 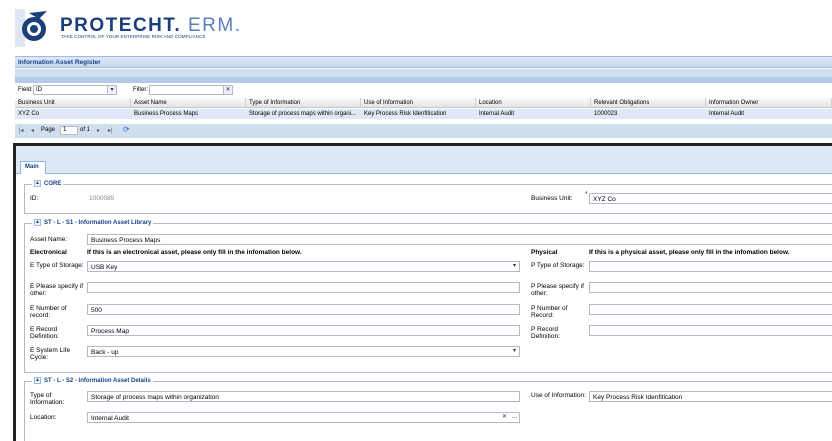 What do you see at coordinates (405, 114) in the screenshot?
I see `table-cell: Key Process Risk Idenfitication` at bounding box center [405, 114].